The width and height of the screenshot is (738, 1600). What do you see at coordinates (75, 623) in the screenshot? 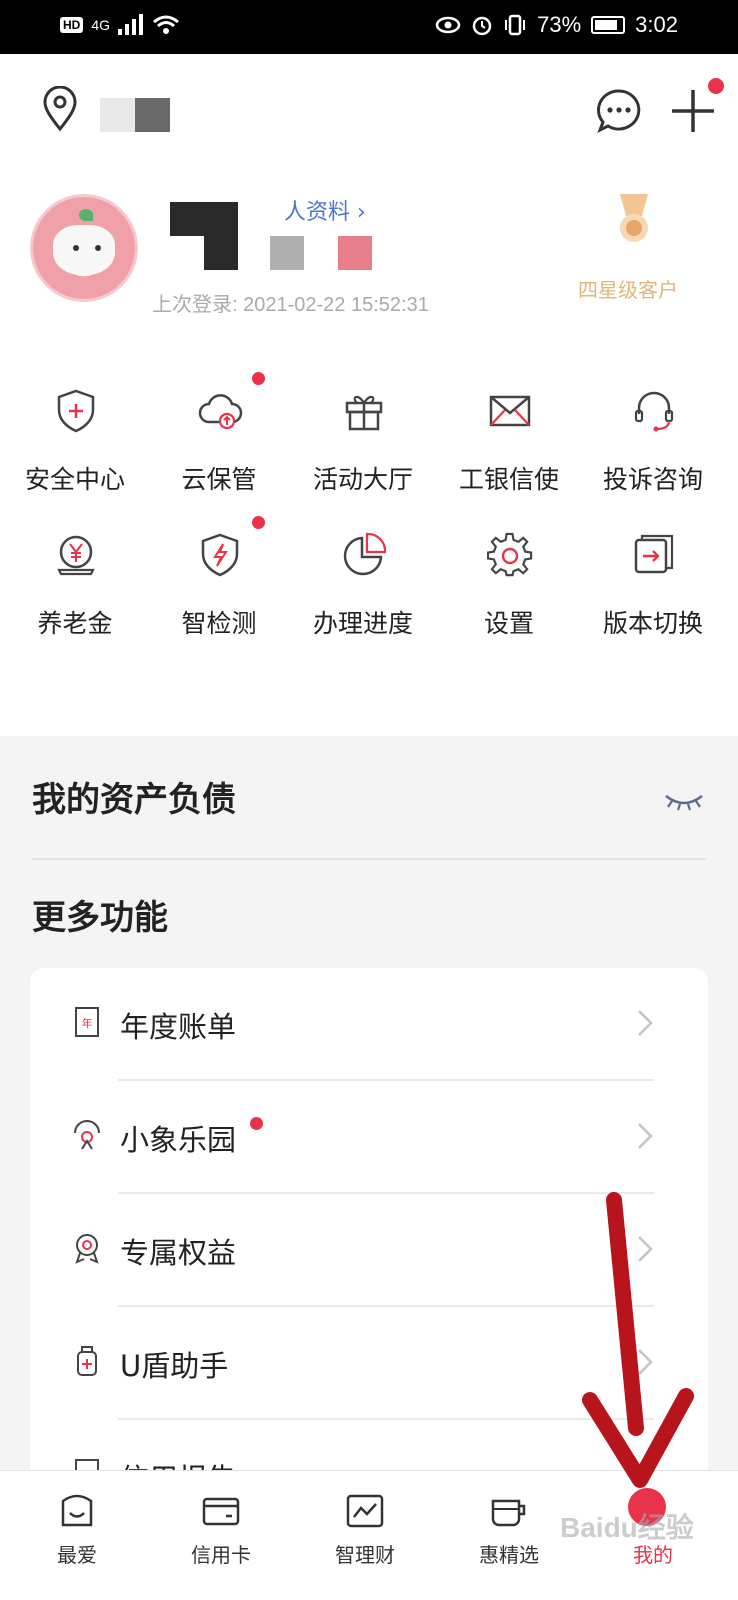
I see `quick-action-label: 养老金` at bounding box center [75, 623].